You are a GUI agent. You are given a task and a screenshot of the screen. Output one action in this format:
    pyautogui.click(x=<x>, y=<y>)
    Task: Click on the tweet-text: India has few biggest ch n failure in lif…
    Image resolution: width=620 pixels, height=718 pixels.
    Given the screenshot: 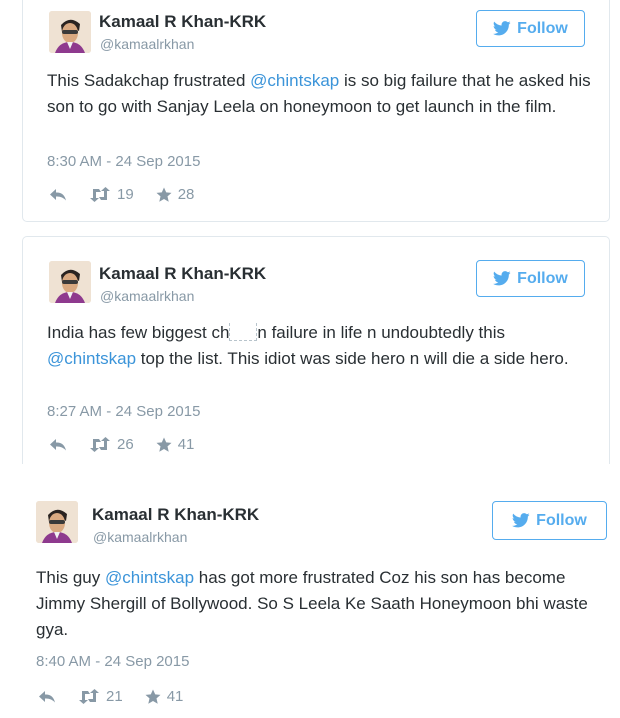 What is the action you would take?
    pyautogui.click(x=308, y=345)
    